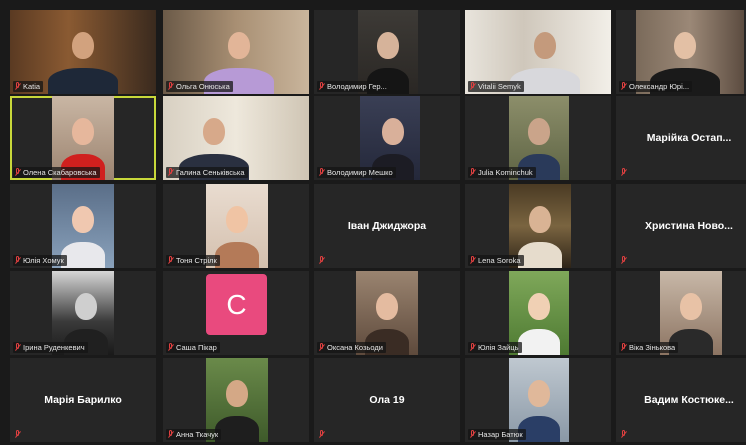 This screenshot has height=445, width=746. I want to click on participant-name-label: Віка Зінькова, so click(649, 347).